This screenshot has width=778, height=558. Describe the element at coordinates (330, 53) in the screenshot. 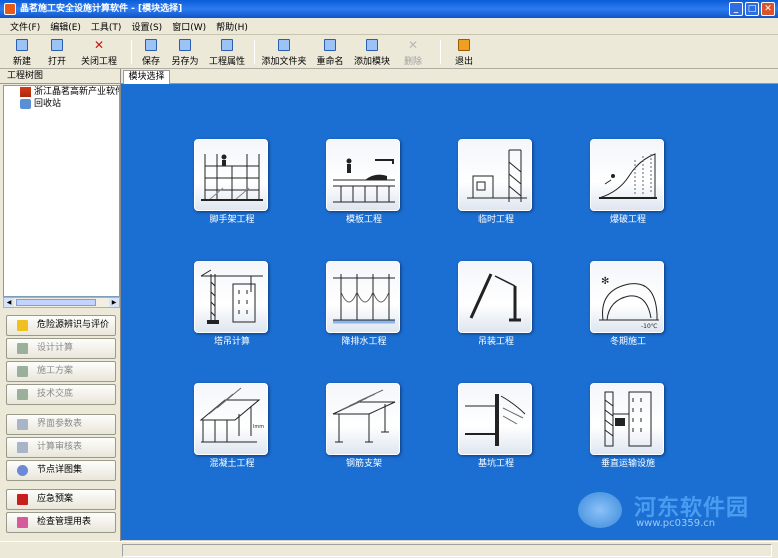

I see `rename-button: 重命名` at that location.